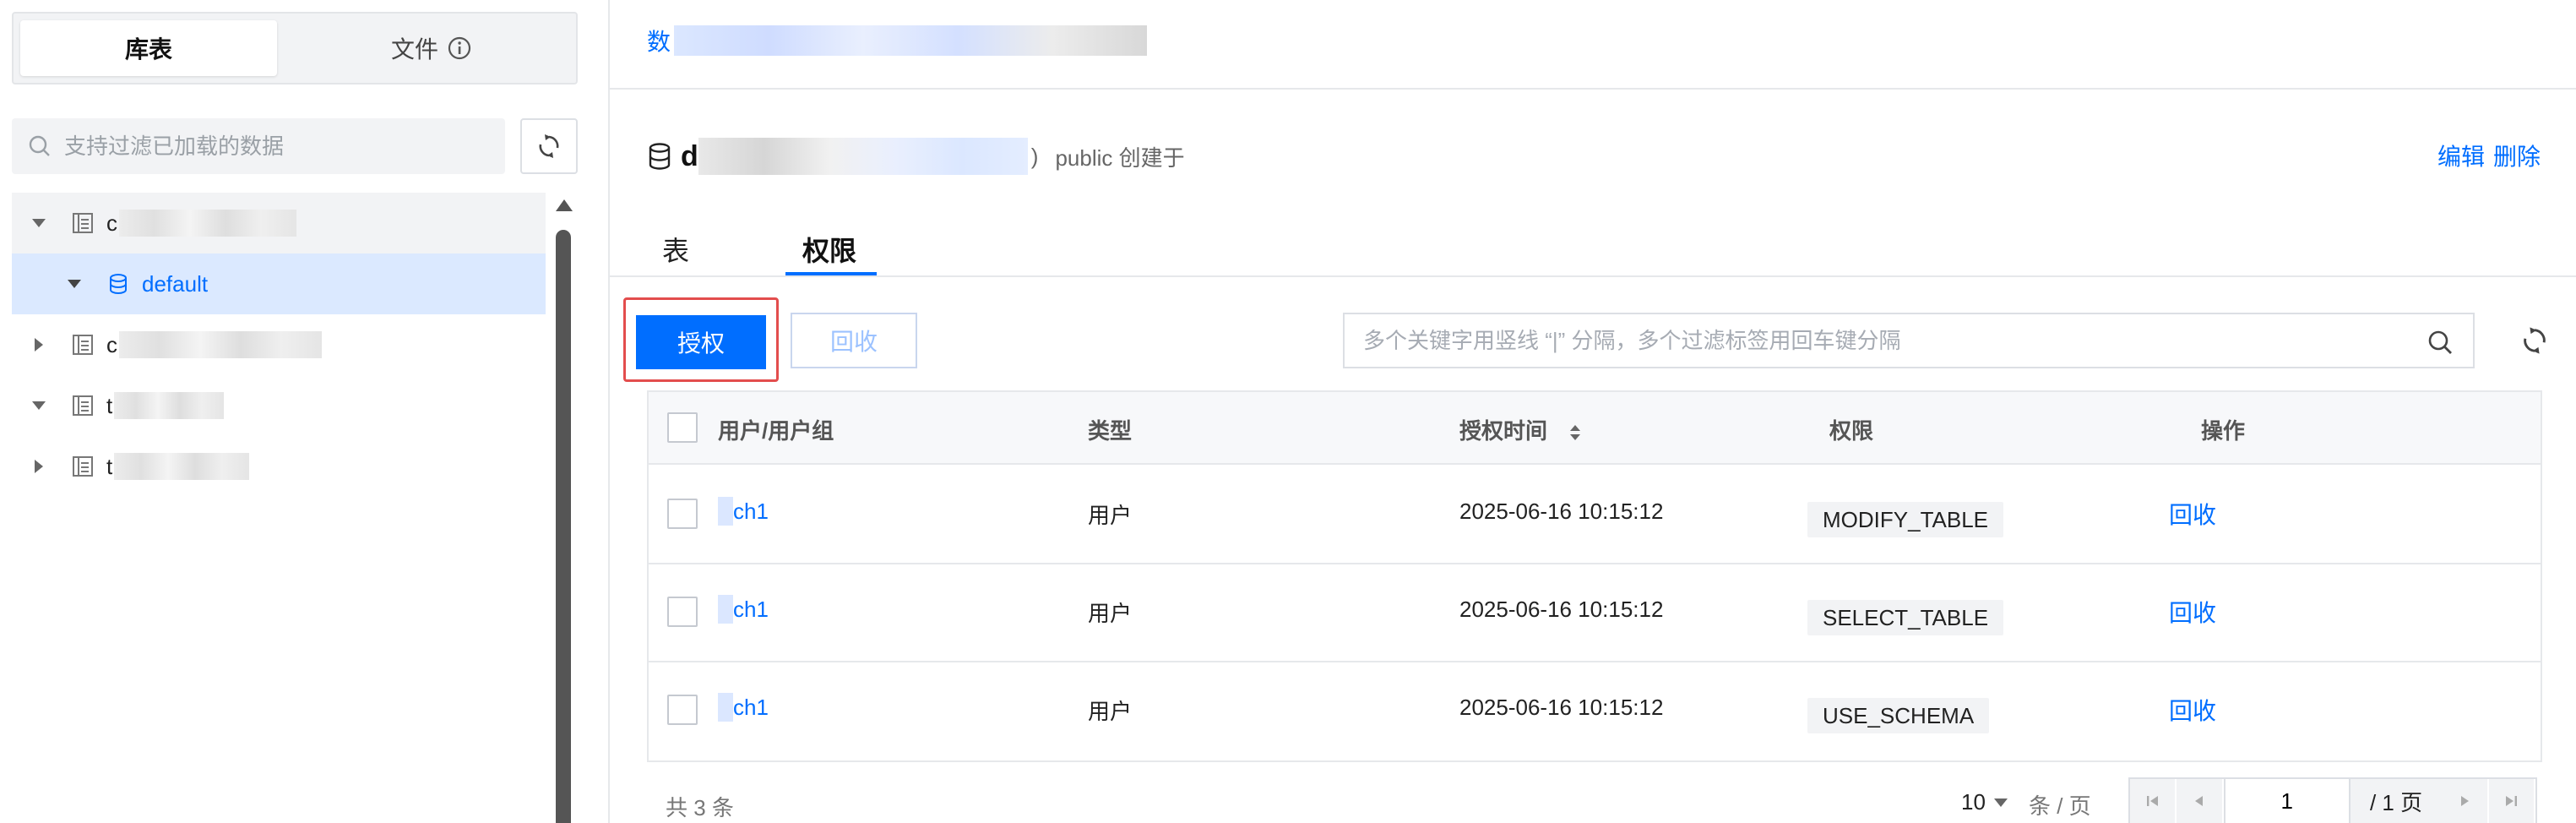 The height and width of the screenshot is (823, 2576). Describe the element at coordinates (1882, 341) in the screenshot. I see `filter-input` at that location.